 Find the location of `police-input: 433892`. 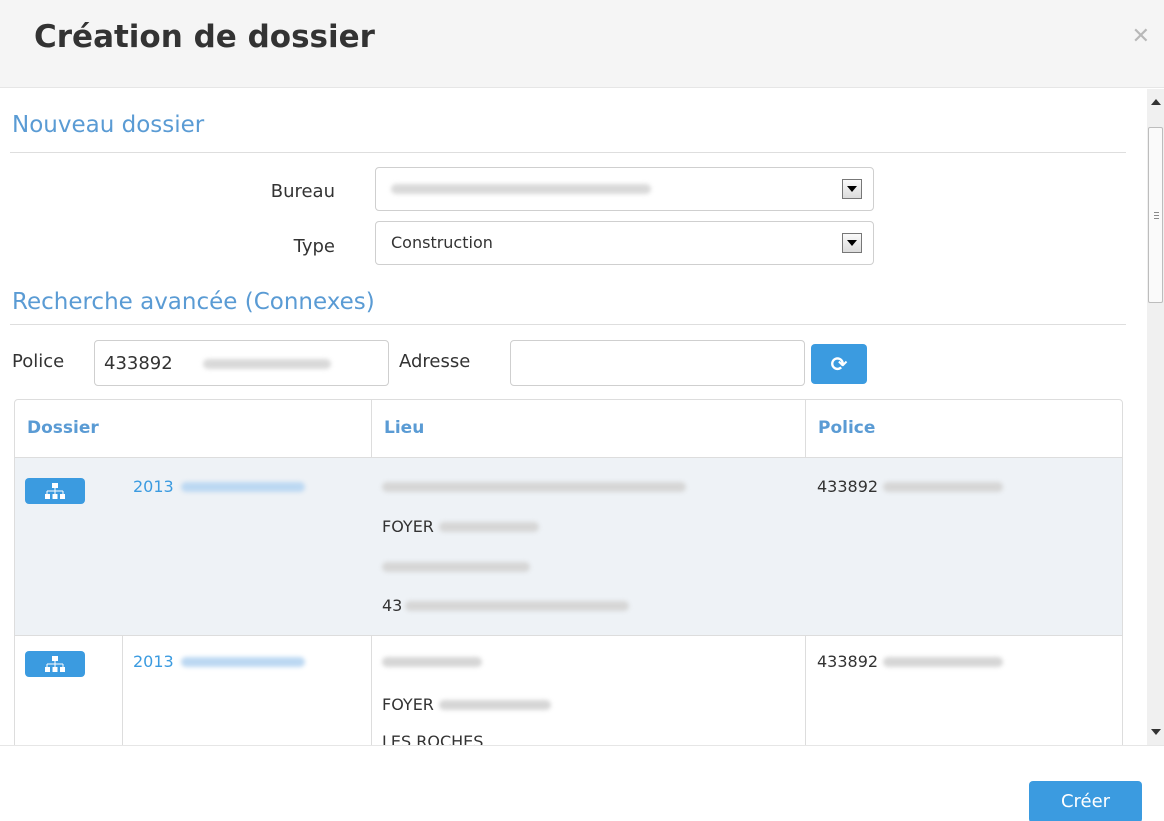

police-input: 433892 is located at coordinates (241, 363).